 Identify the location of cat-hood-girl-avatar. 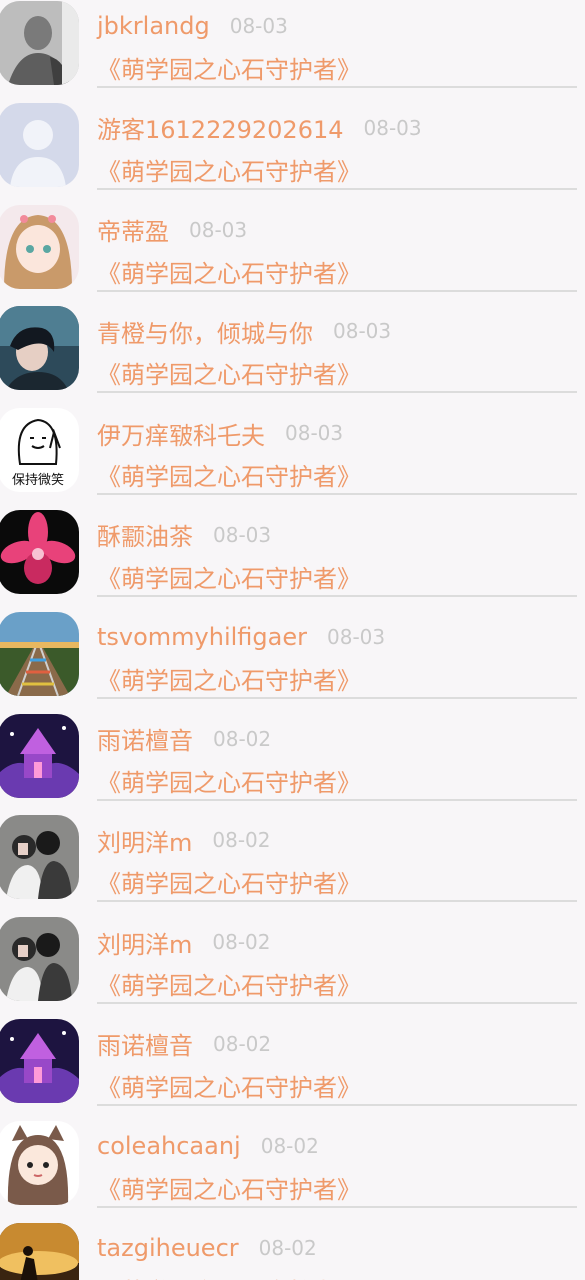
(39, 1162).